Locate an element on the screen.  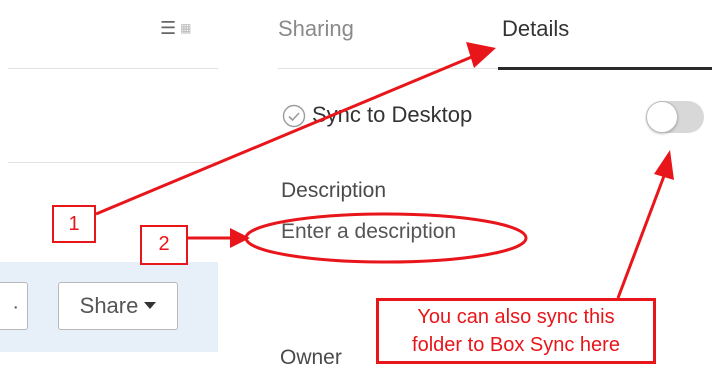
more-options-button: · is located at coordinates (14, 306).